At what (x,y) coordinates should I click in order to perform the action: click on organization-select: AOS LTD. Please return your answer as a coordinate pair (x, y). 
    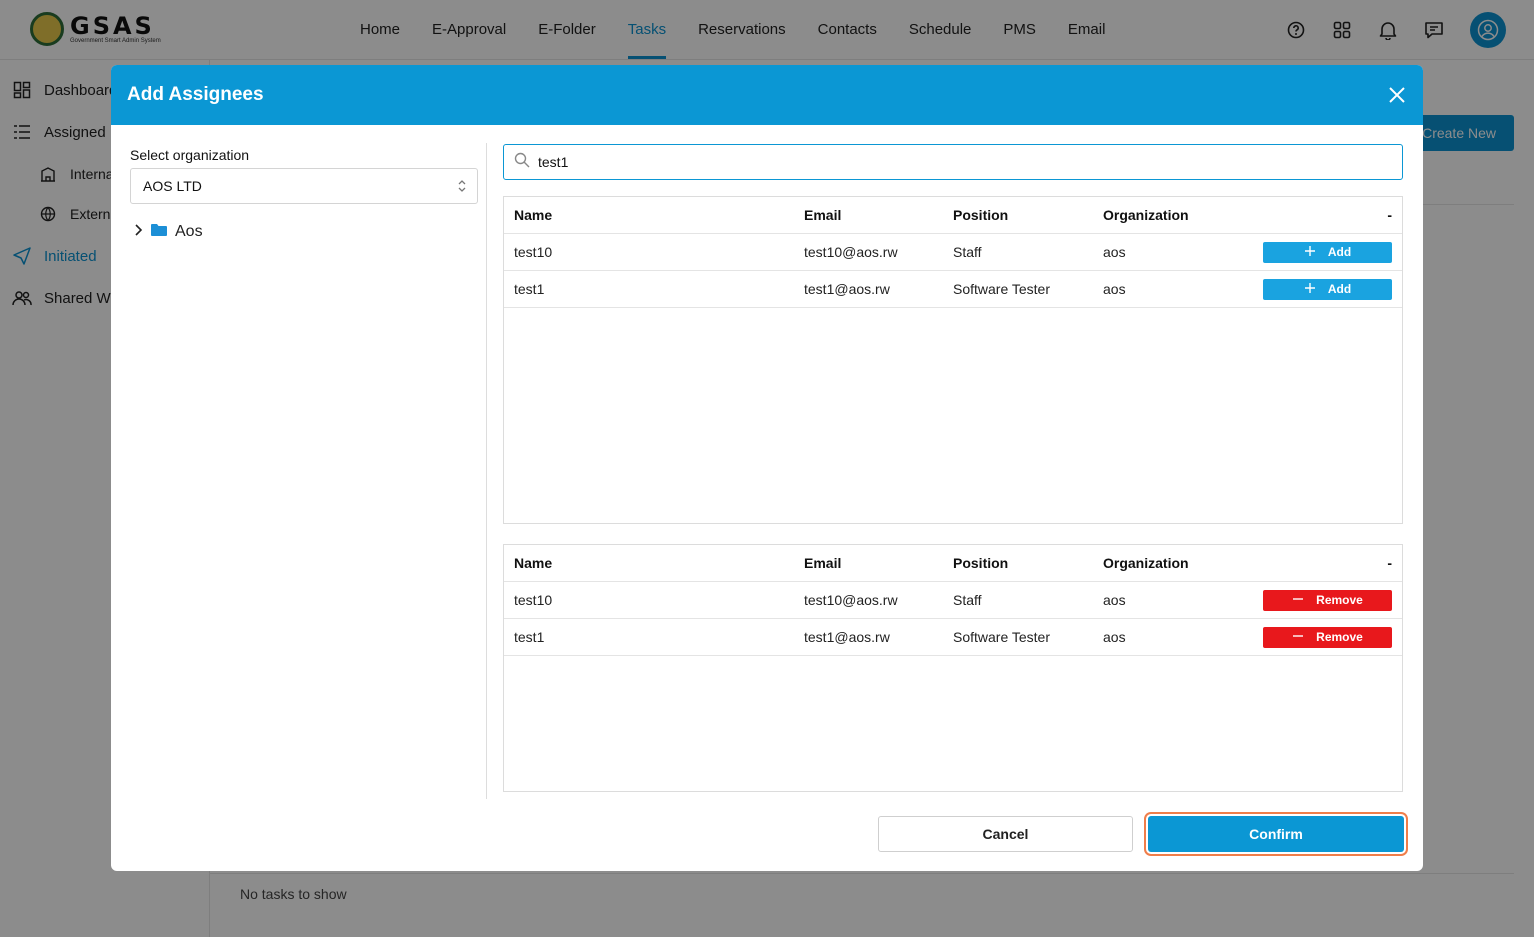
    Looking at the image, I should click on (304, 186).